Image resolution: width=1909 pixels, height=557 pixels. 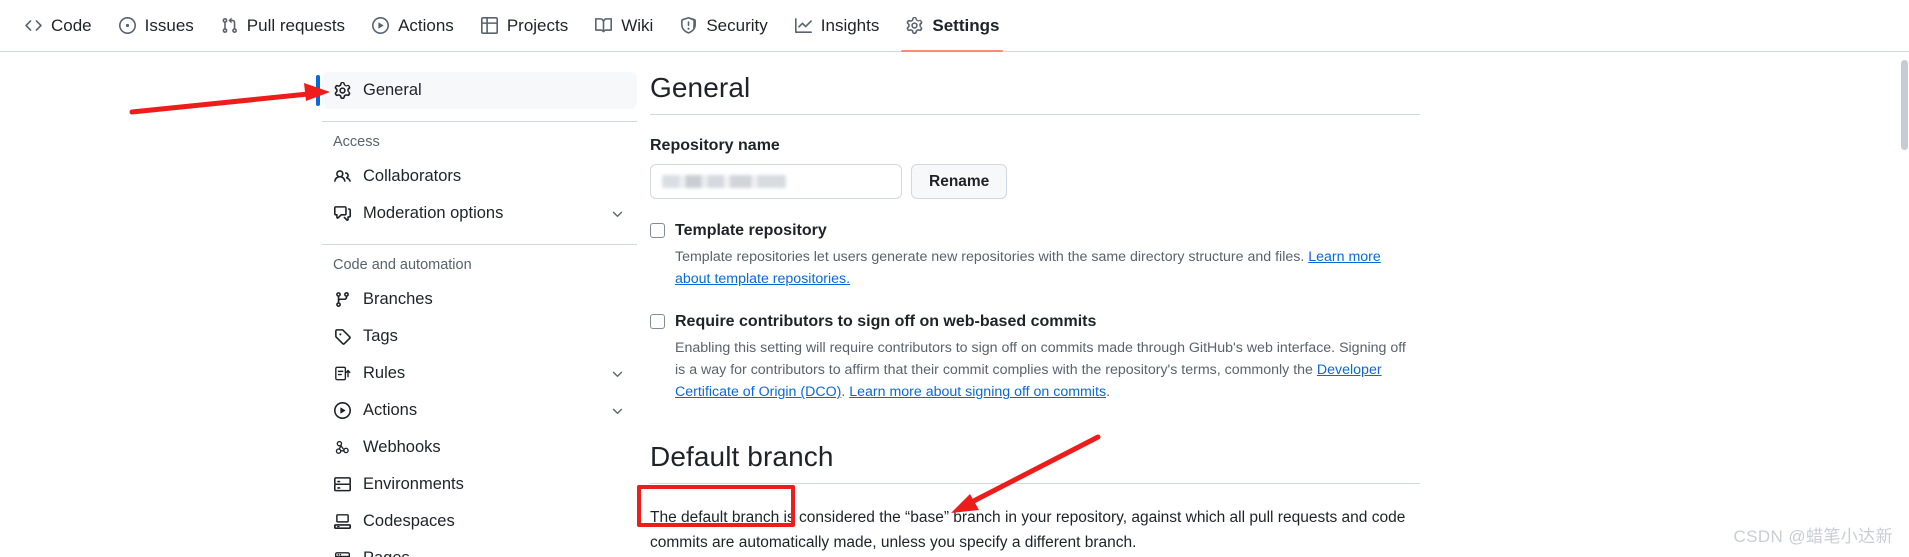 What do you see at coordinates (398, 299) in the screenshot?
I see `sidebar-item-label: Branches` at bounding box center [398, 299].